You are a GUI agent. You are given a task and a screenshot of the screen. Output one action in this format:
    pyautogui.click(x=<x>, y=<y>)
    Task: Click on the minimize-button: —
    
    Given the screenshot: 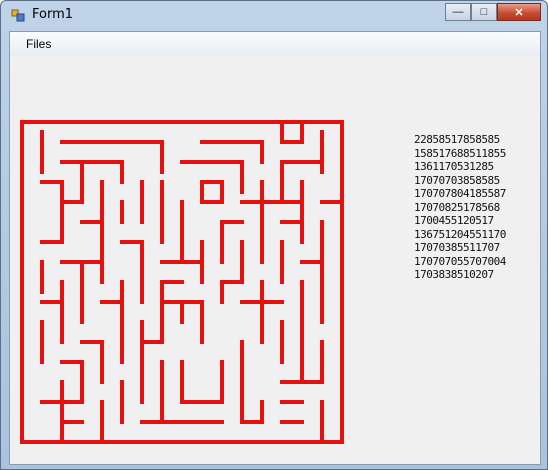 What is the action you would take?
    pyautogui.click(x=458, y=12)
    